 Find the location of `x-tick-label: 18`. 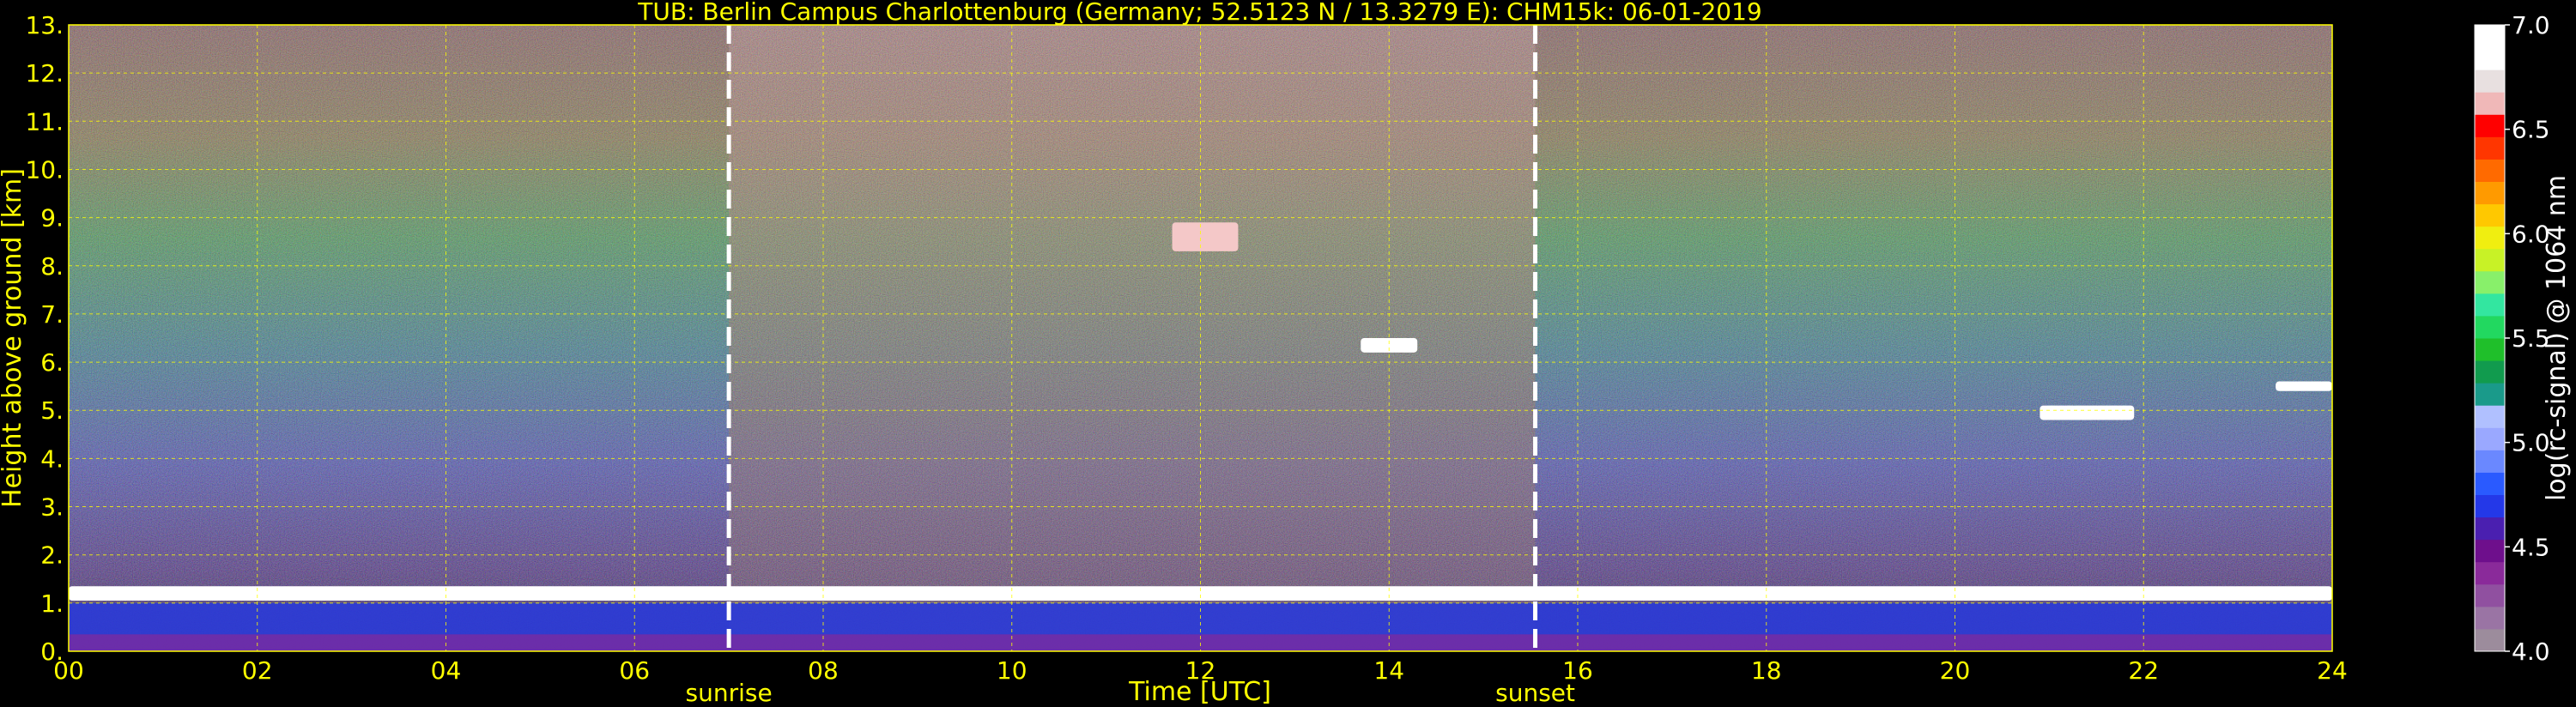

x-tick-label: 18 is located at coordinates (1766, 670).